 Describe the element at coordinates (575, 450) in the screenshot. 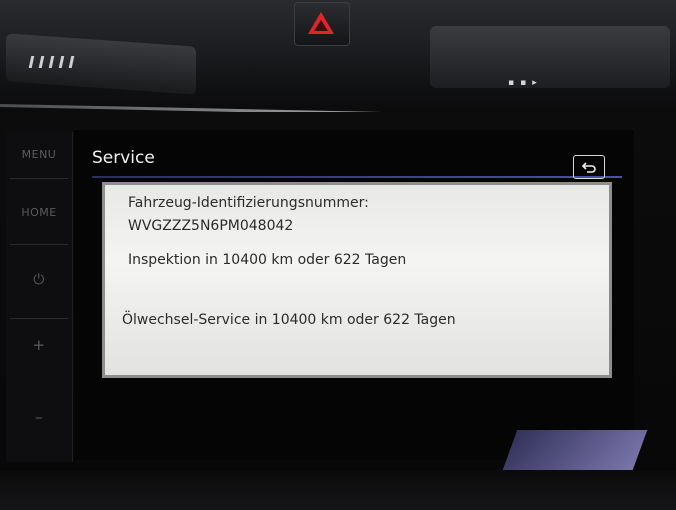

I see `screen-reflection` at that location.